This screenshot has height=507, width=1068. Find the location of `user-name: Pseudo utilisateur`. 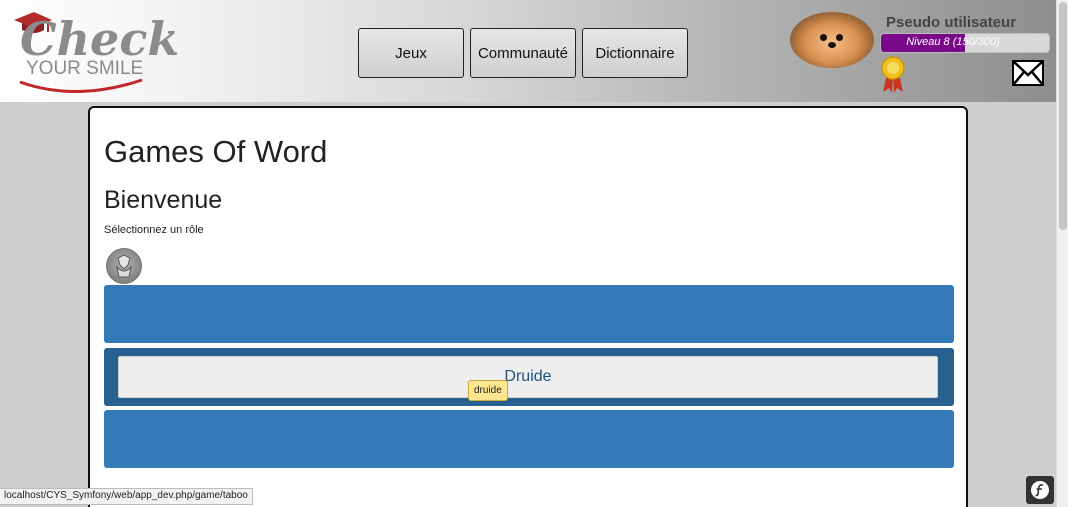

user-name: Pseudo utilisateur is located at coordinates (951, 22).